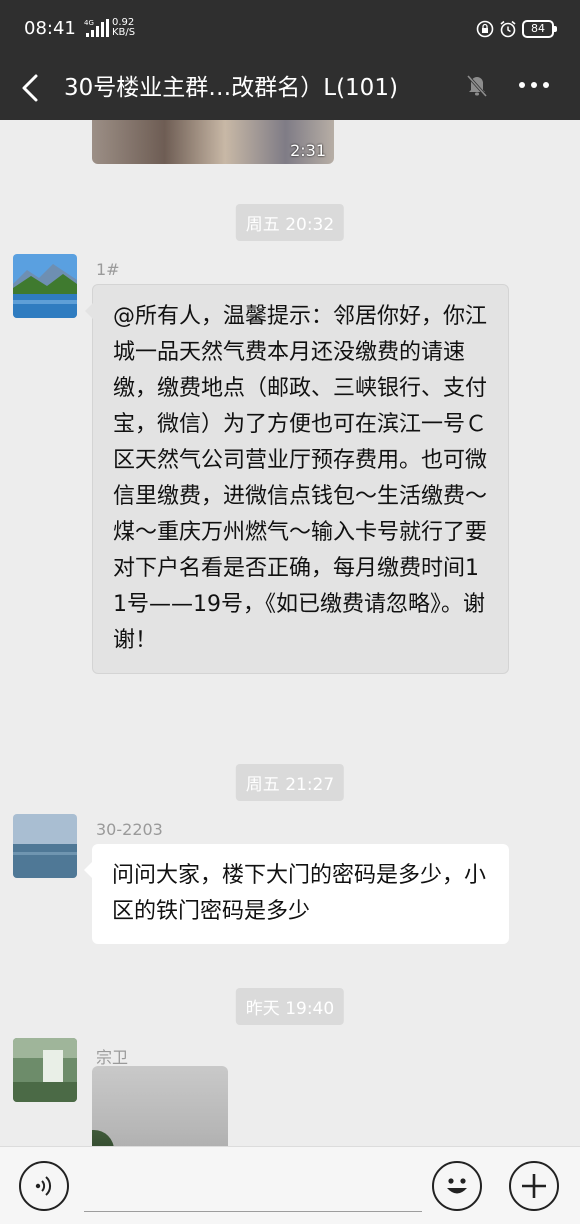  What do you see at coordinates (534, 1186) in the screenshot?
I see `plus-icon` at bounding box center [534, 1186].